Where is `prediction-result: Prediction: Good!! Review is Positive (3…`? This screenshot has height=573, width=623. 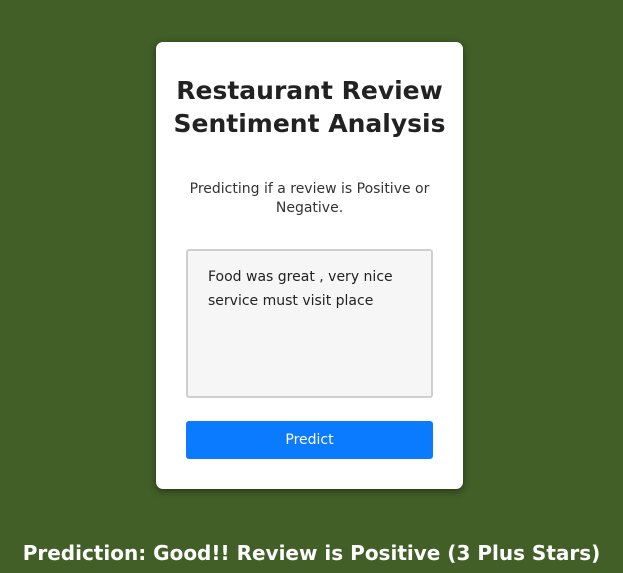
prediction-result: Prediction: Good!! Review is Positive (3… is located at coordinates (311, 553).